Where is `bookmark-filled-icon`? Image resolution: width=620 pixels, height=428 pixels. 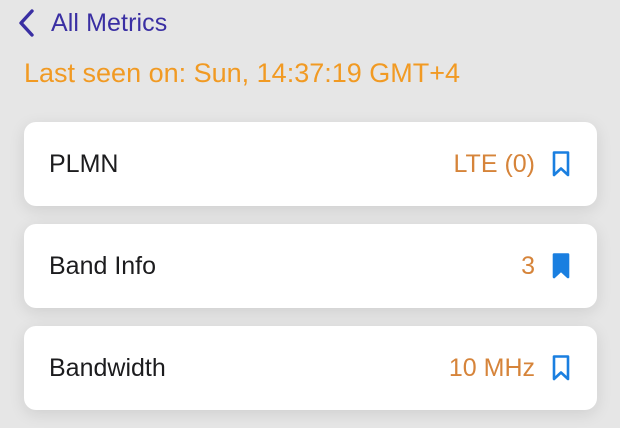 bookmark-filled-icon is located at coordinates (561, 266).